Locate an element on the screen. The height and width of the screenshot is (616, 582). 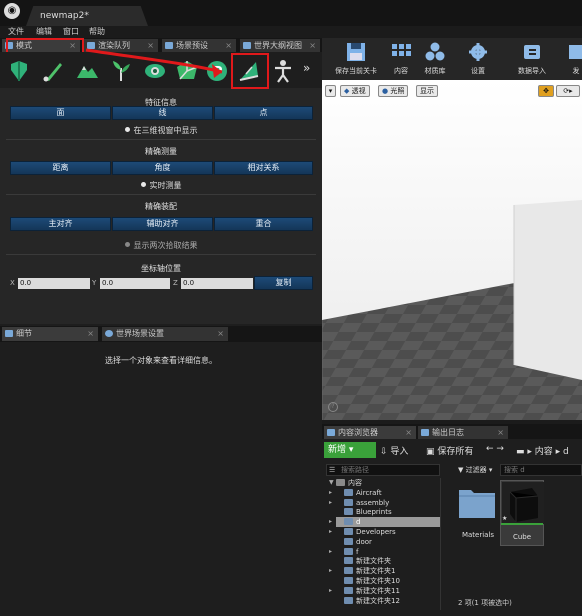
show-button: 显示 is located at coordinates (427, 91).